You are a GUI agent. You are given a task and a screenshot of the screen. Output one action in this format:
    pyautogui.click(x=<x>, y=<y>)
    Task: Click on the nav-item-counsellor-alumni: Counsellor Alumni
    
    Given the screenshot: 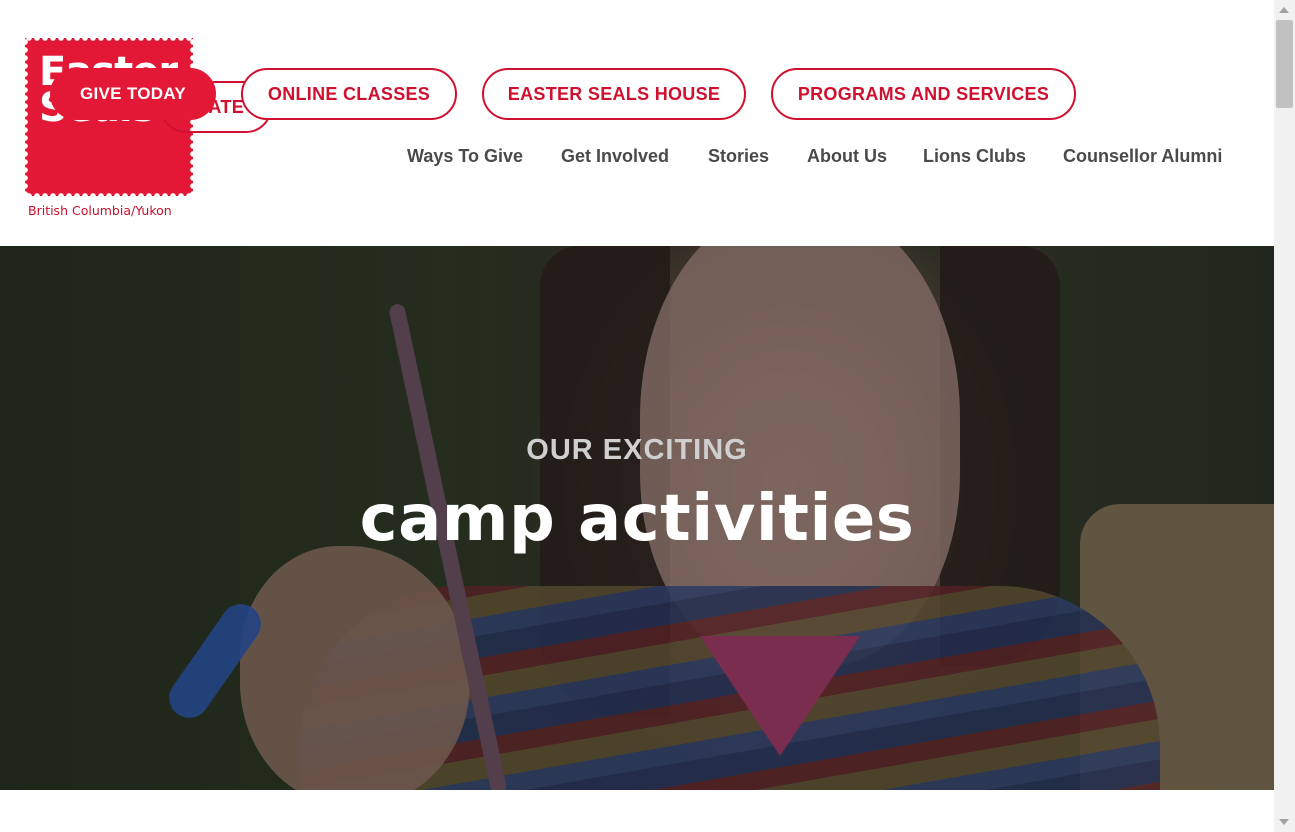 What is the action you would take?
    pyautogui.click(x=1142, y=156)
    